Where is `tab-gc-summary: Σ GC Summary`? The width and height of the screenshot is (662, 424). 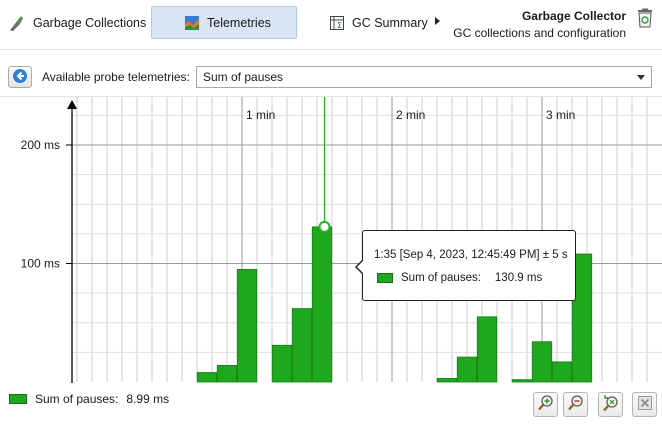
tab-gc-summary: Σ GC Summary is located at coordinates (379, 22).